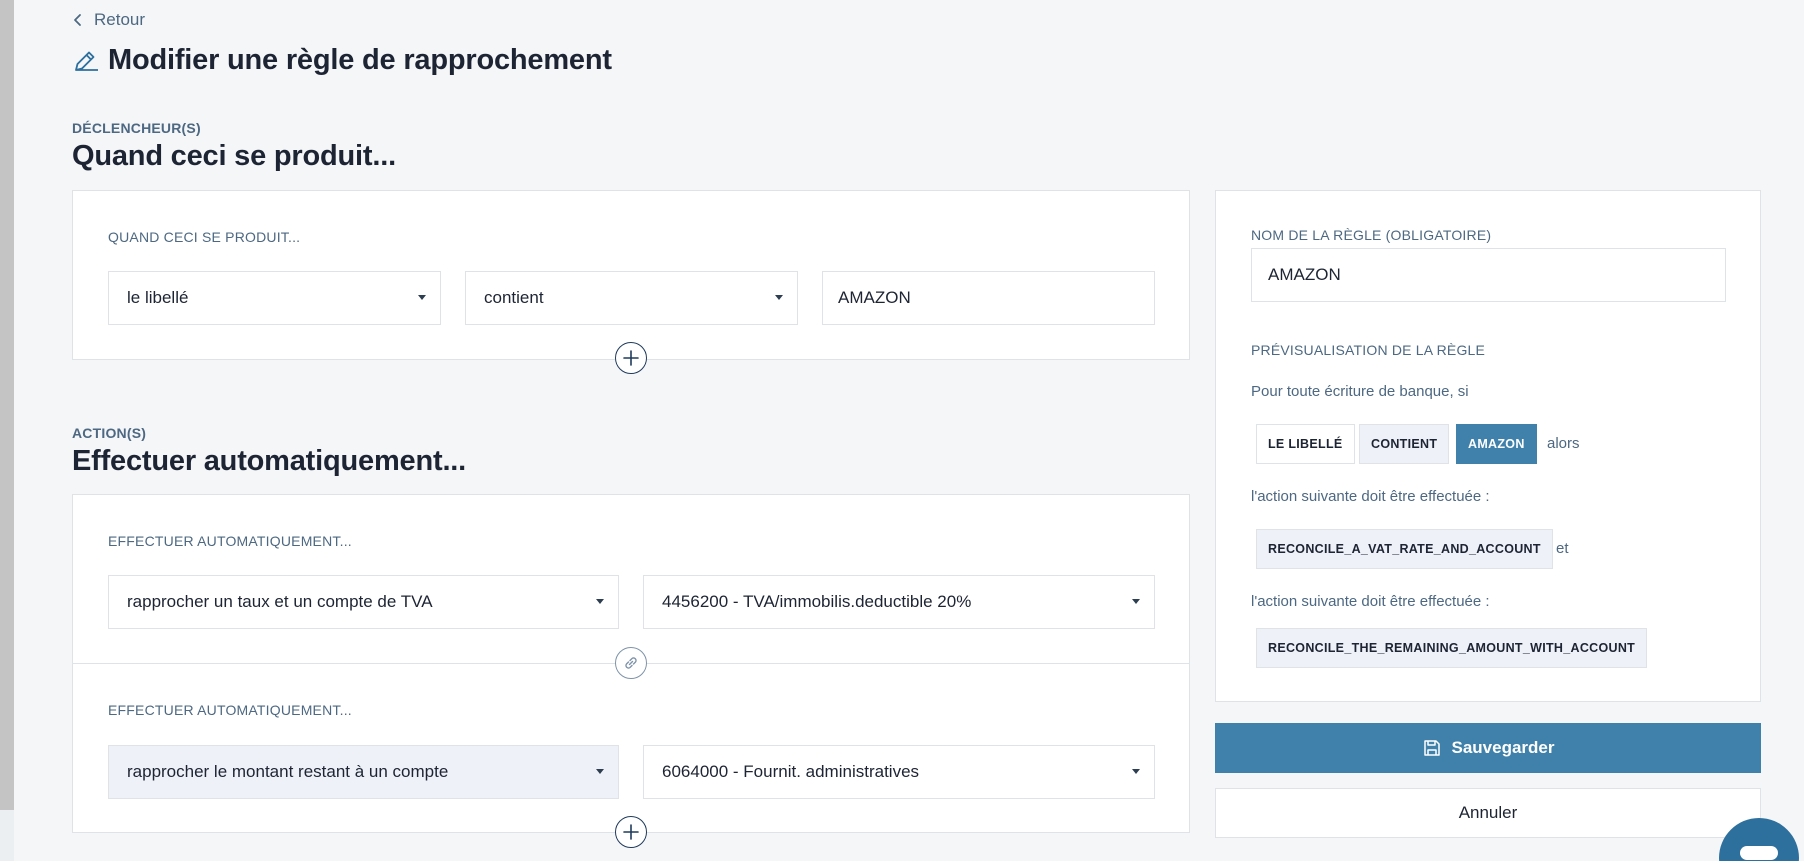 The width and height of the screenshot is (1804, 861). What do you see at coordinates (1368, 350) in the screenshot?
I see `rule-preview-label: PRÉVISUALISATION DE LA RÈGLE` at bounding box center [1368, 350].